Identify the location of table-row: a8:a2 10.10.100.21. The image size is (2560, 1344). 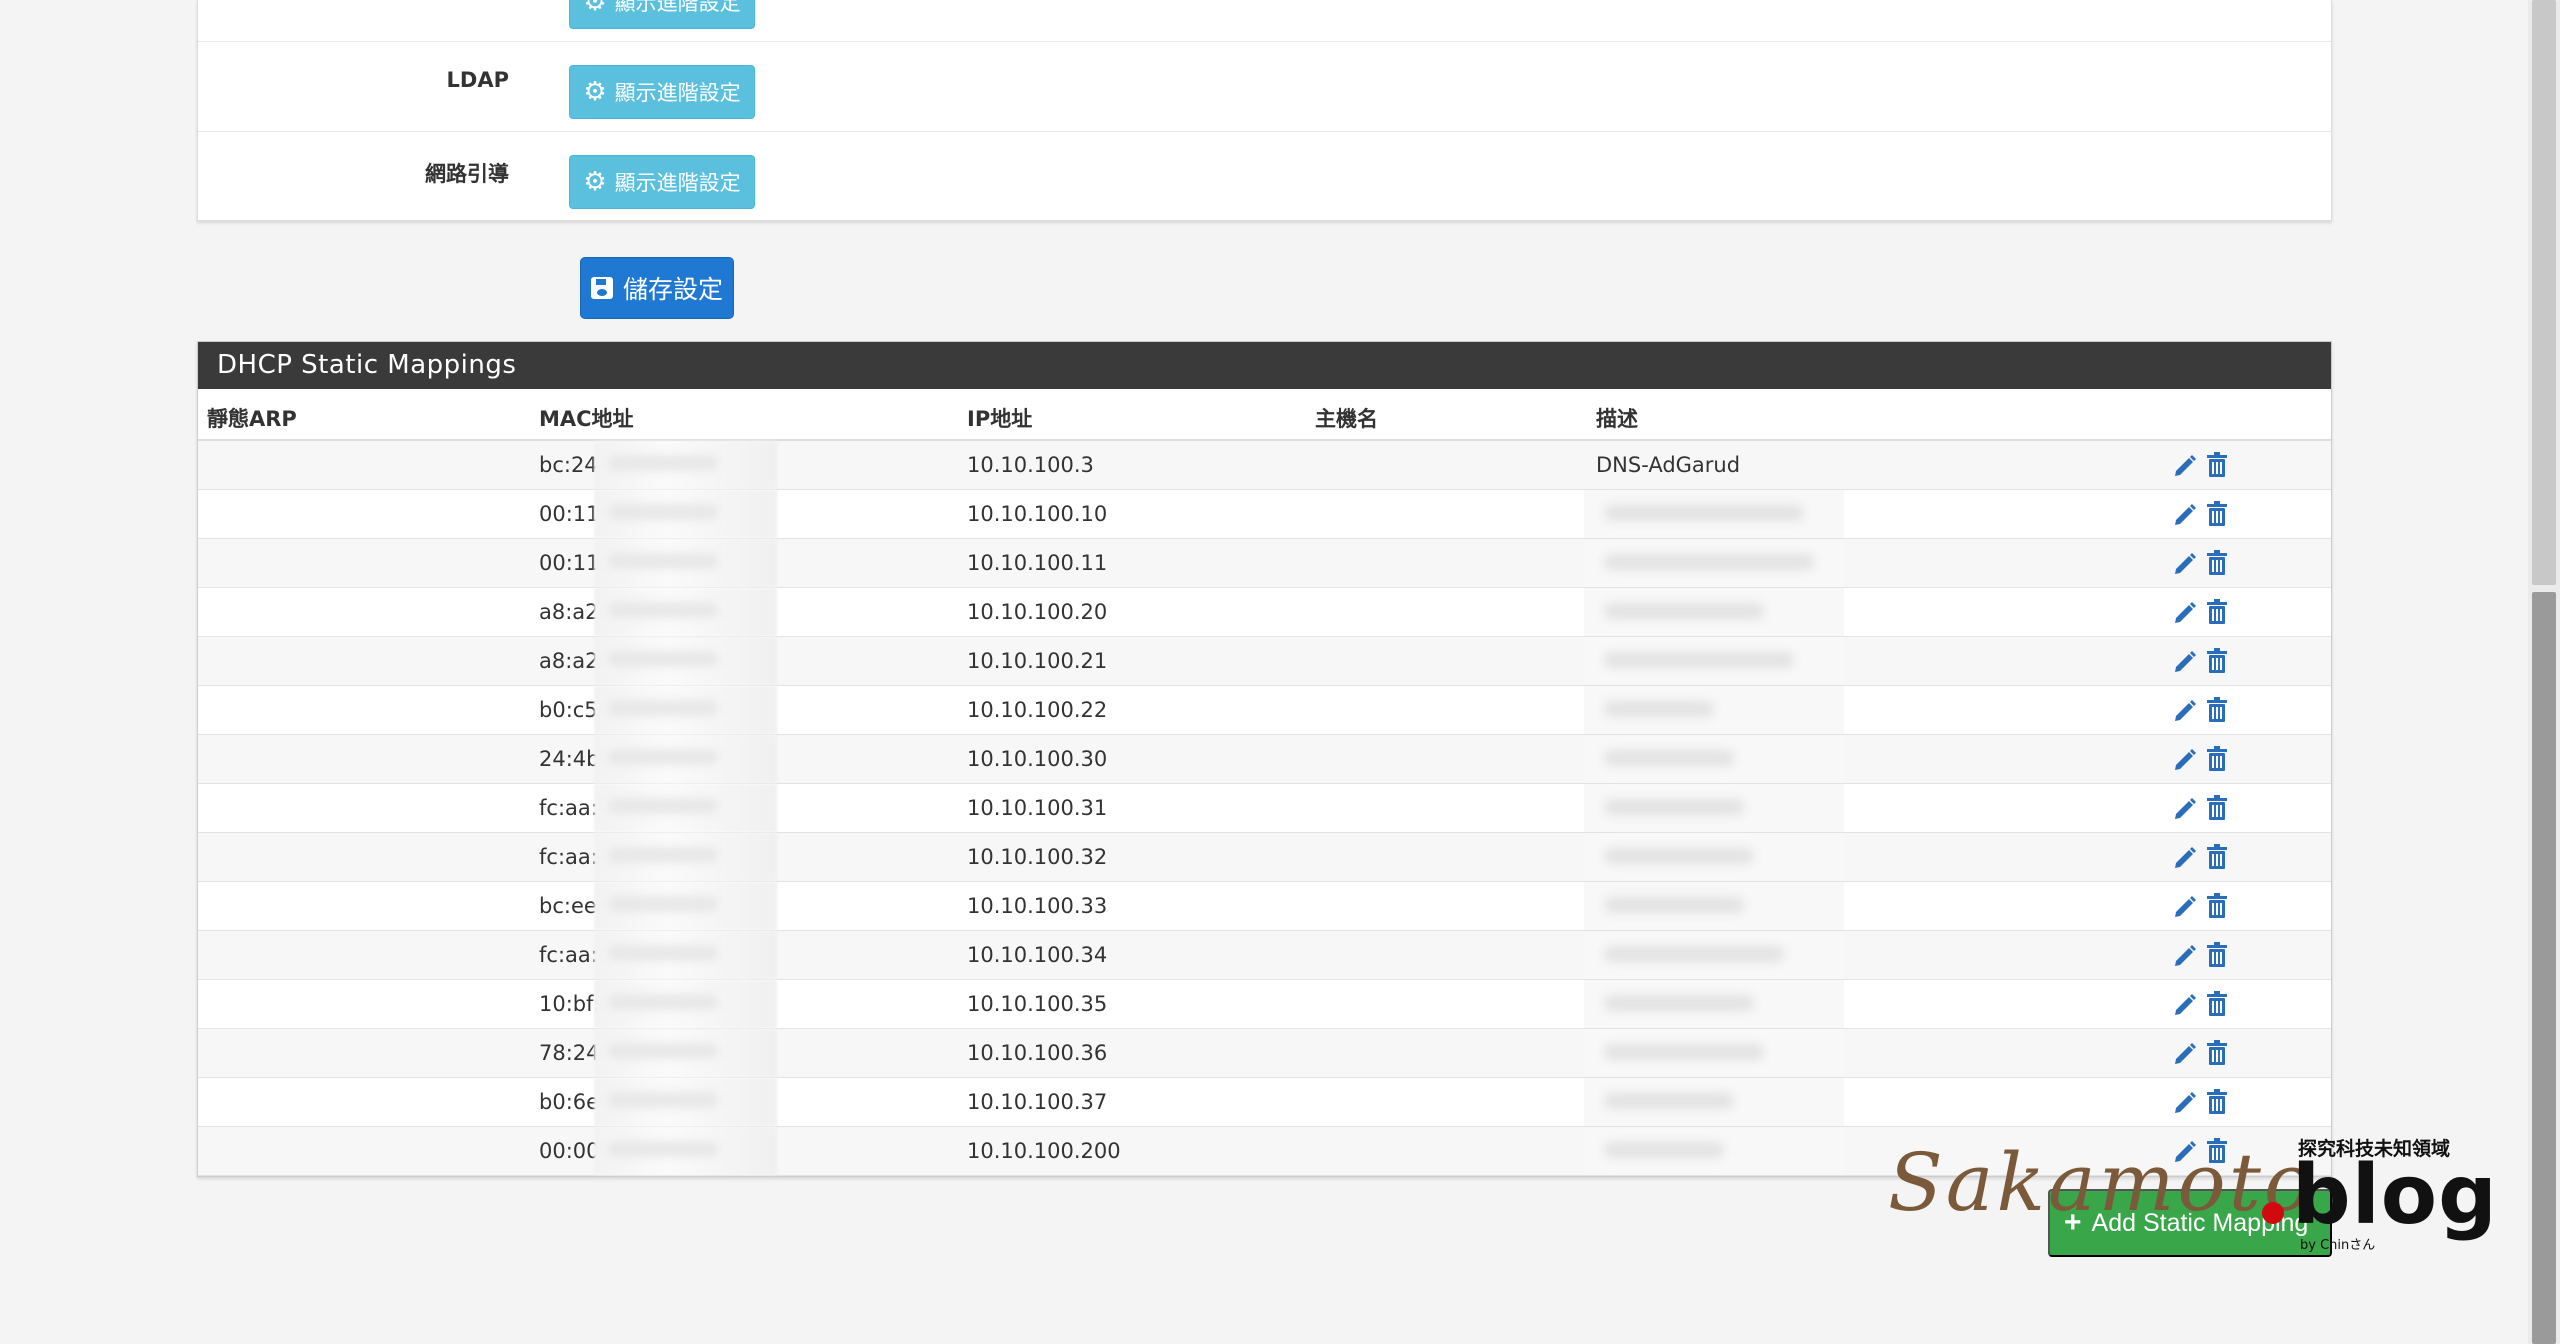
(1264, 661).